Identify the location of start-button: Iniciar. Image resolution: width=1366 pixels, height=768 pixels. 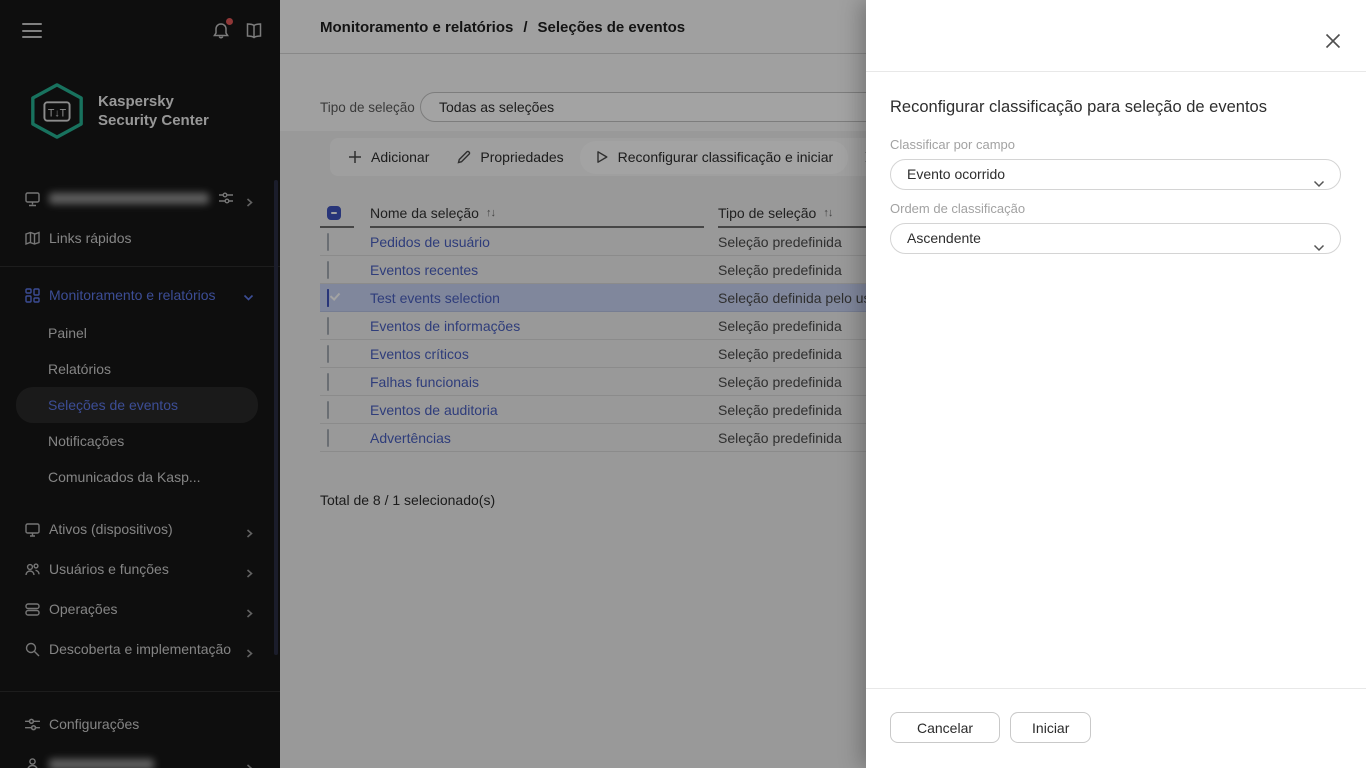
(1051, 727).